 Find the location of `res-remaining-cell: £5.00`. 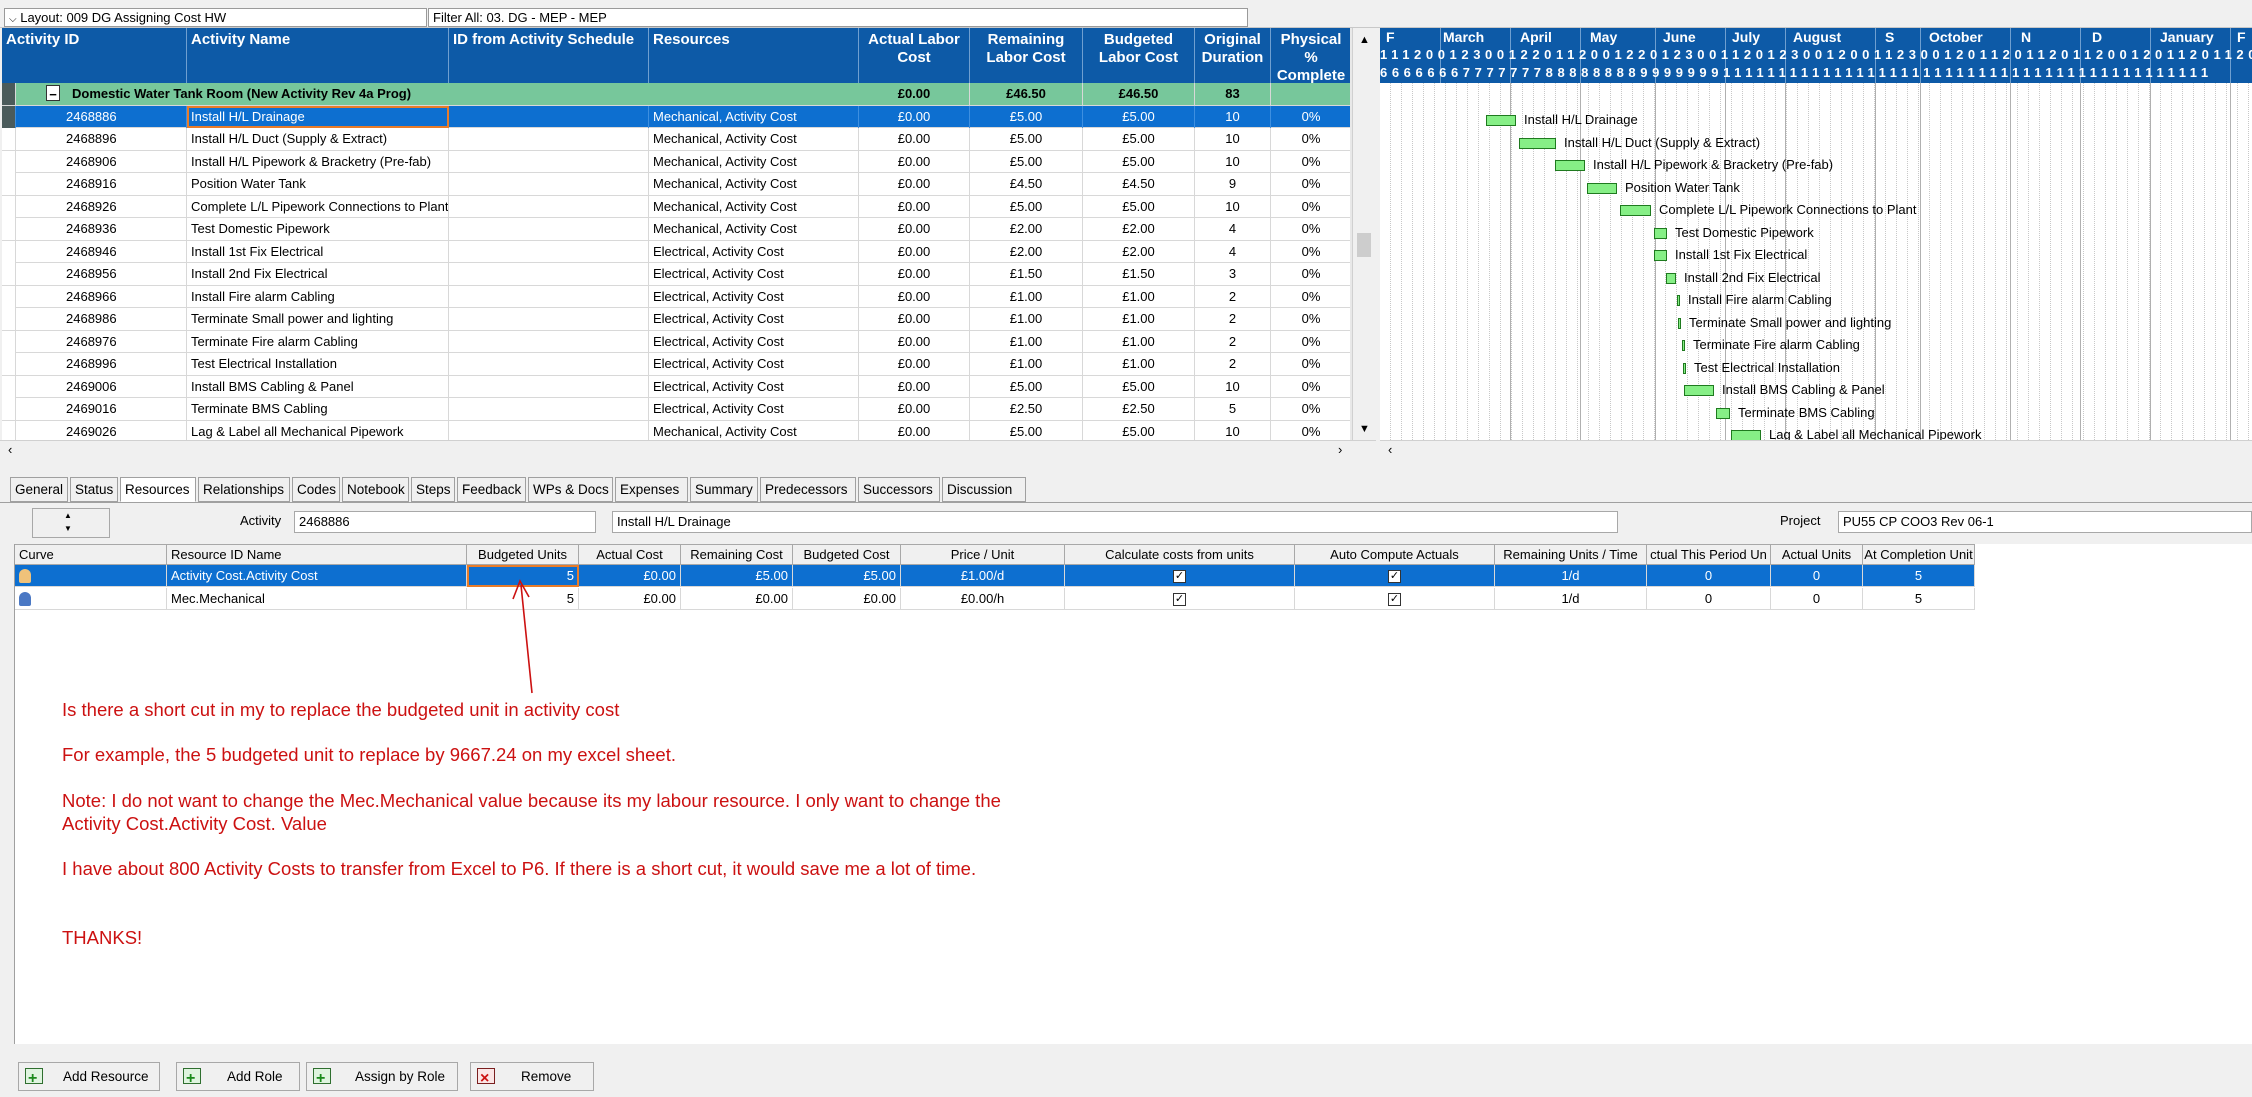

res-remaining-cell: £5.00 is located at coordinates (737, 576).